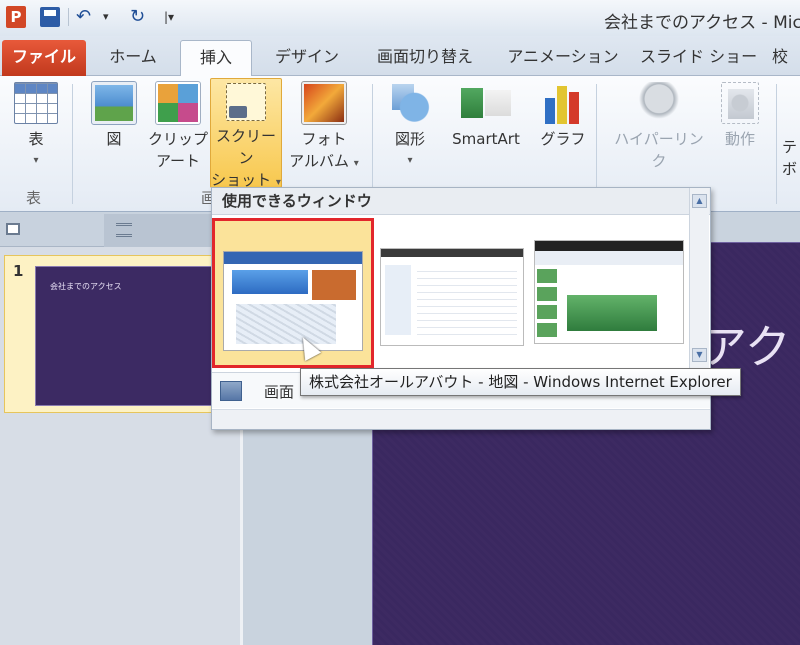 Image resolution: width=800 pixels, height=645 pixels. I want to click on hyperlink-label: ハイパーリンク, so click(659, 150).